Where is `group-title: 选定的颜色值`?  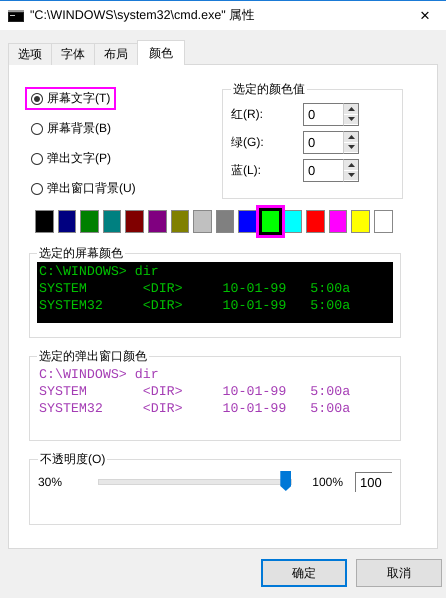 group-title: 选定的颜色值 is located at coordinates (269, 89).